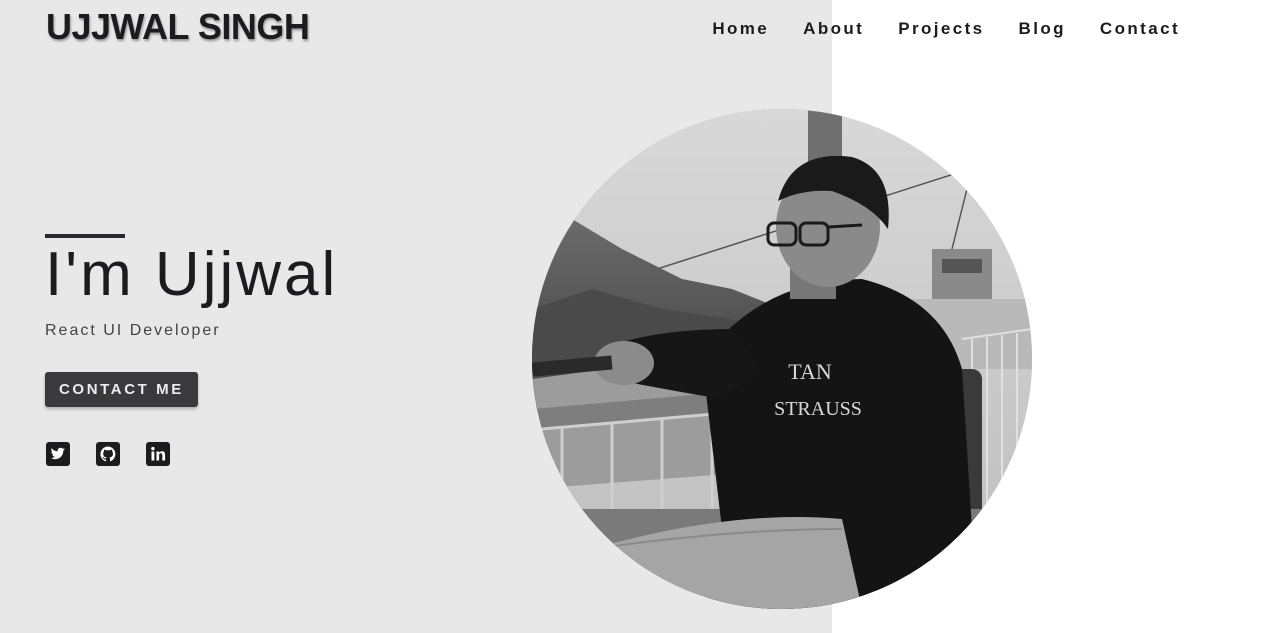 The height and width of the screenshot is (633, 1276). I want to click on social-links, so click(255, 454).